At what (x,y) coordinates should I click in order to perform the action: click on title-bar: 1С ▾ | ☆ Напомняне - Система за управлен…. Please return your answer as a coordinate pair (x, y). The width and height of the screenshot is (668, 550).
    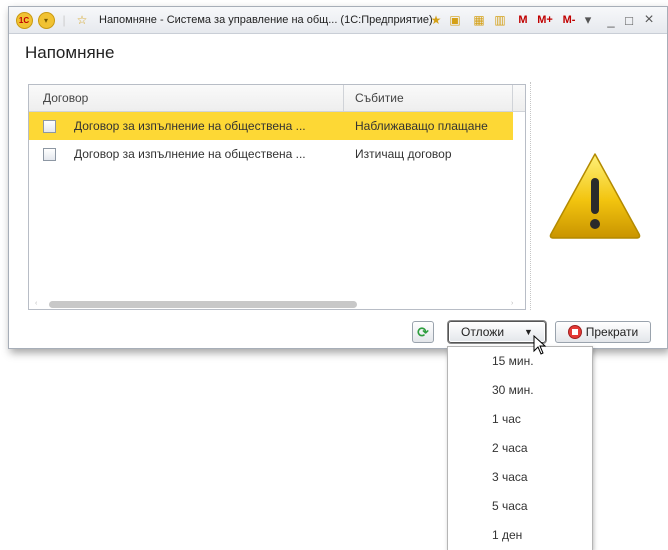
    Looking at the image, I should click on (338, 20).